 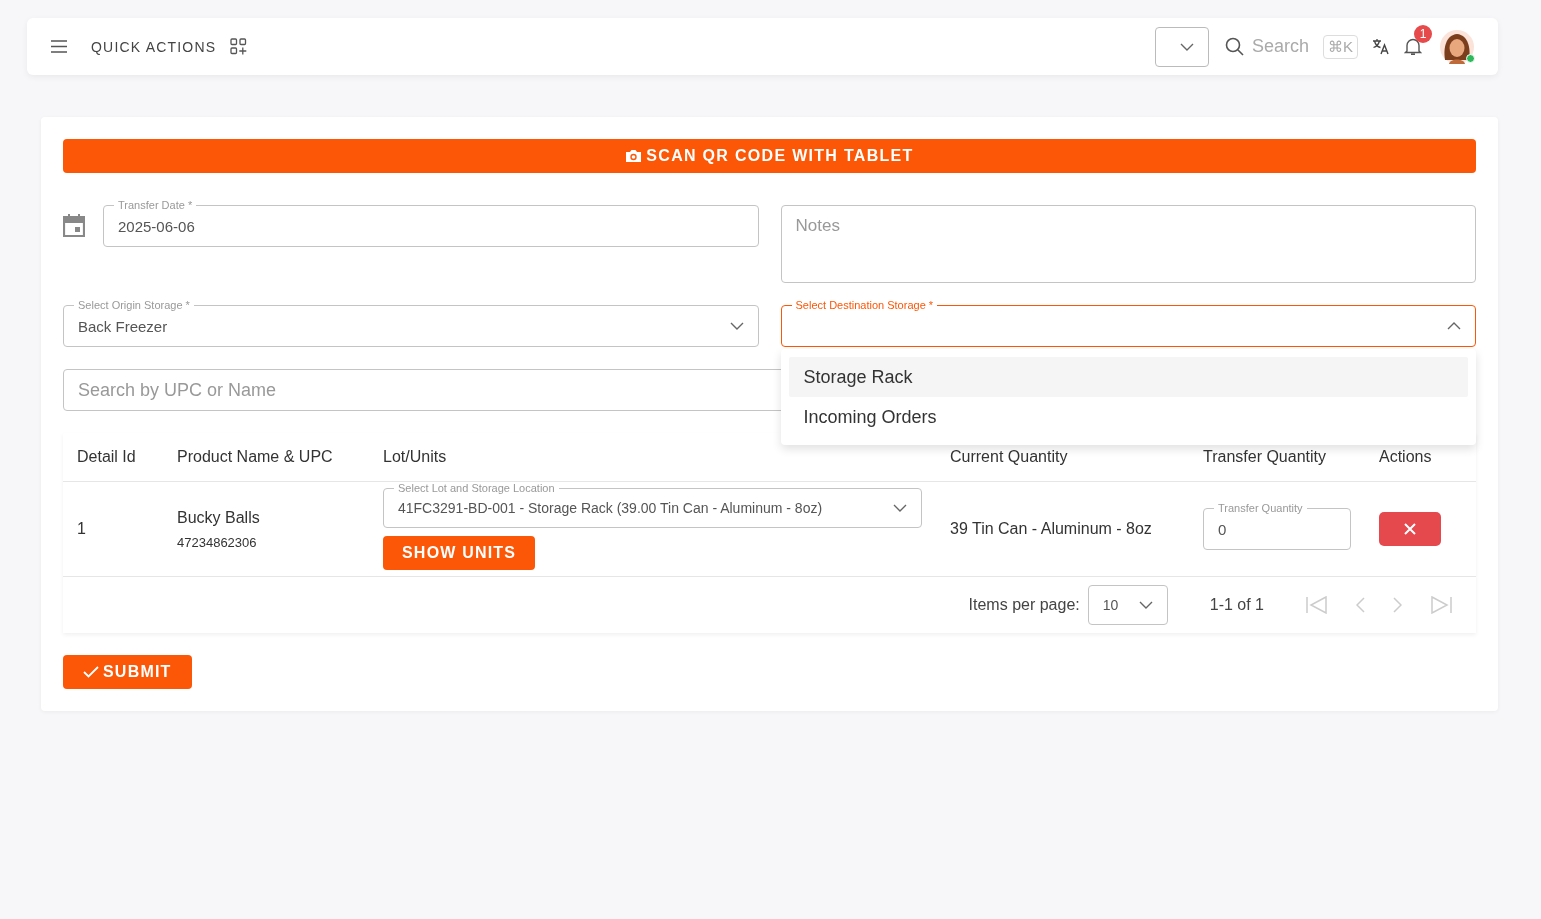 I want to click on notification-badge: 1, so click(x=1423, y=34).